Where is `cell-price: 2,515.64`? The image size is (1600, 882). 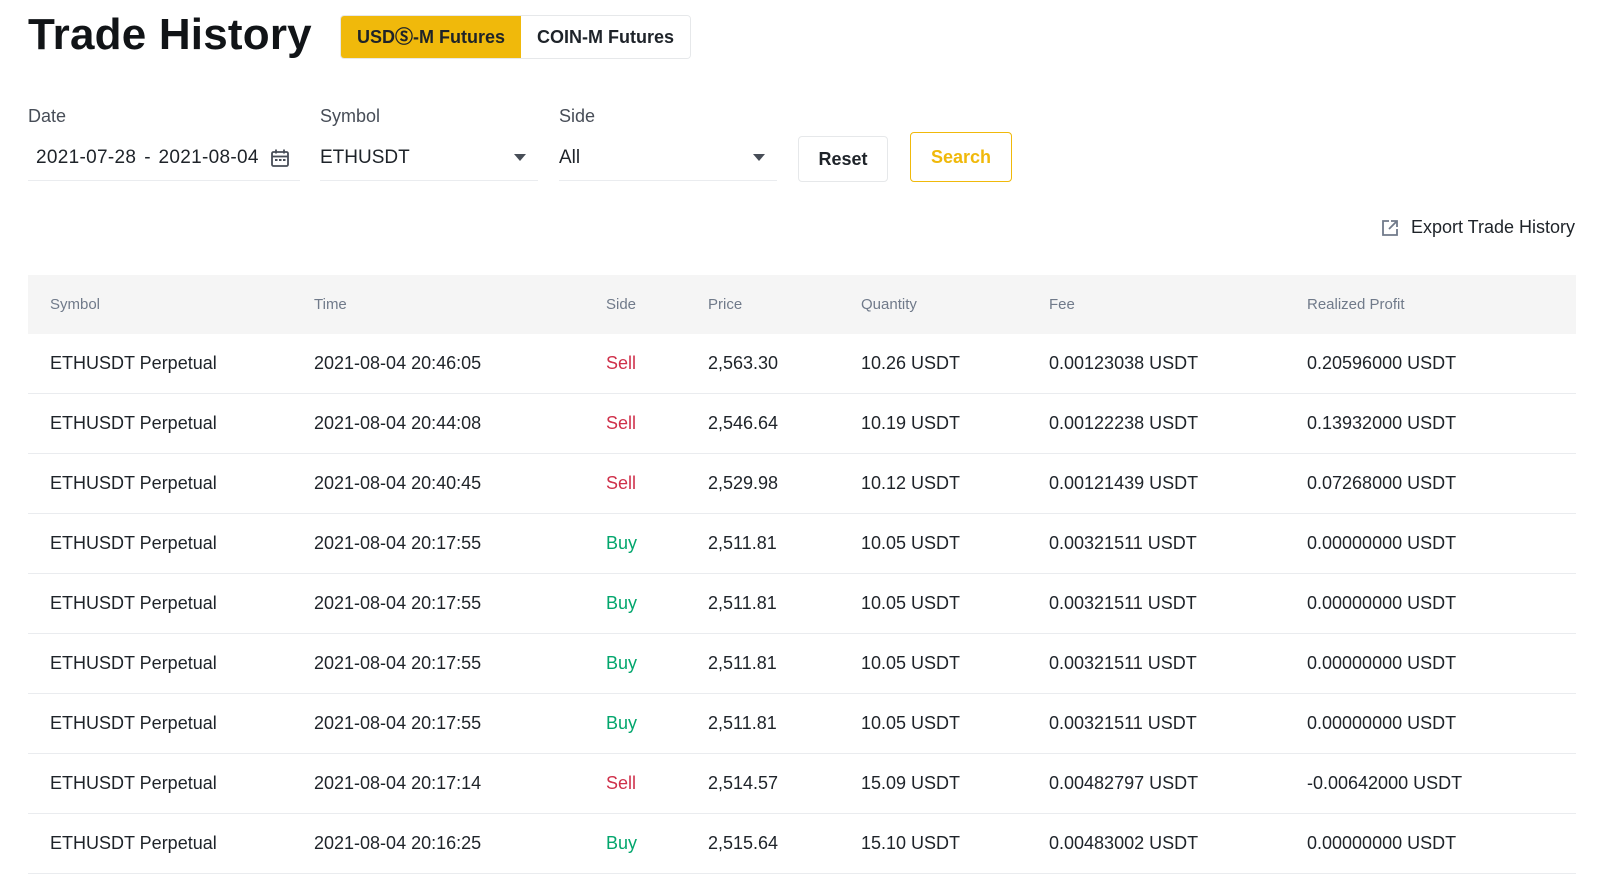 cell-price: 2,515.64 is located at coordinates (743, 843).